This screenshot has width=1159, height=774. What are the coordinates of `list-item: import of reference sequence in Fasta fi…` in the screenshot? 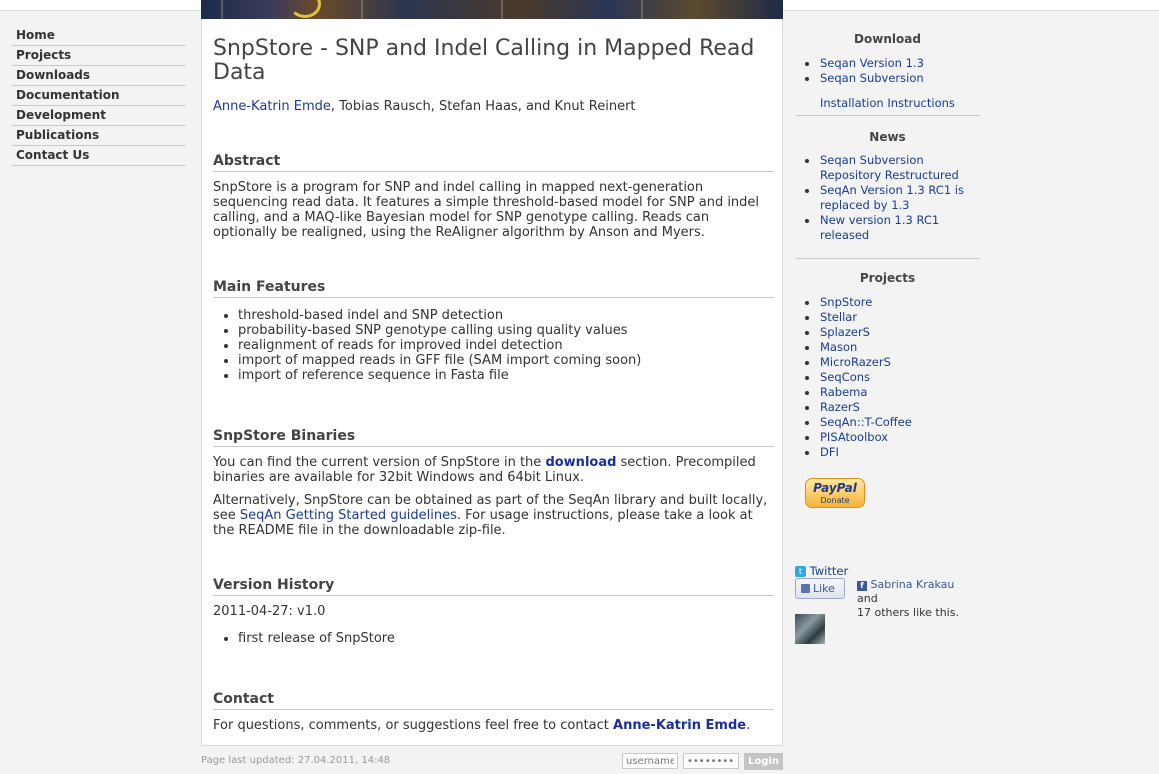 It's located at (518, 375).